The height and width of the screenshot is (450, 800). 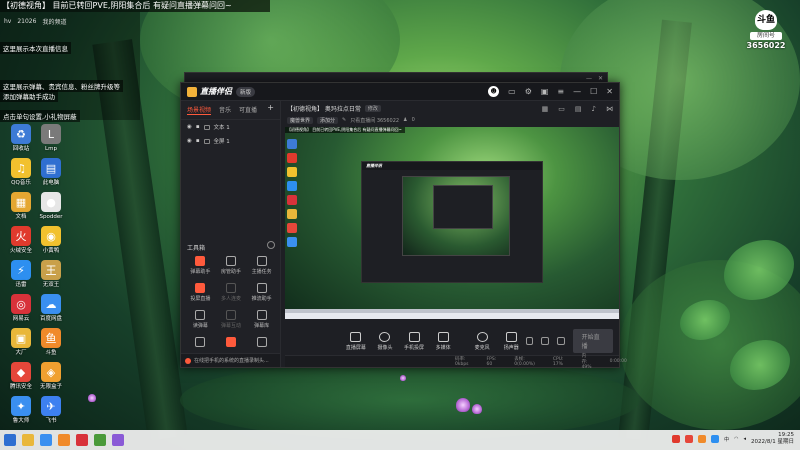 I want to click on desktop-icon: ◎ 网易云, so click(x=21, y=308).